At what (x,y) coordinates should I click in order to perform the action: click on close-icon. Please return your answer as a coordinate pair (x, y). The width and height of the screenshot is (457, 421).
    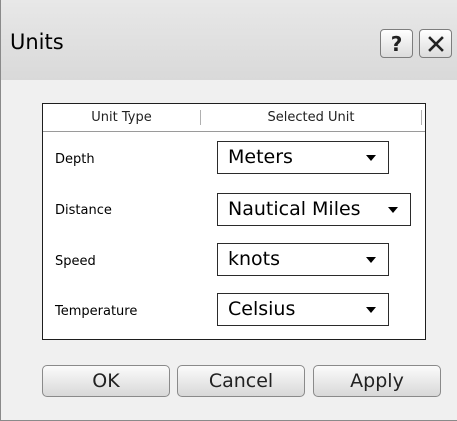
    Looking at the image, I should click on (435, 43).